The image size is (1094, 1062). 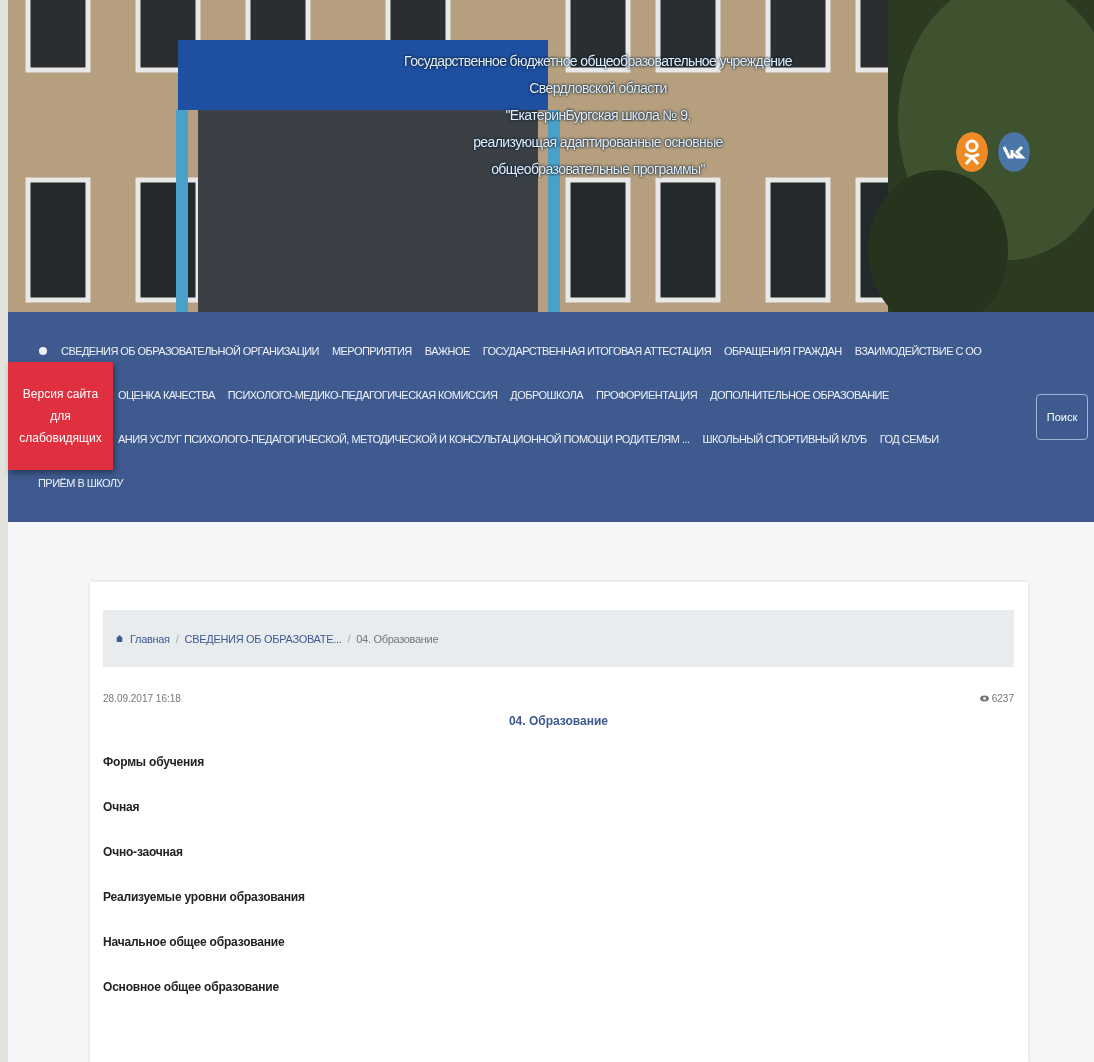 I want to click on eye-icon, so click(x=984, y=698).